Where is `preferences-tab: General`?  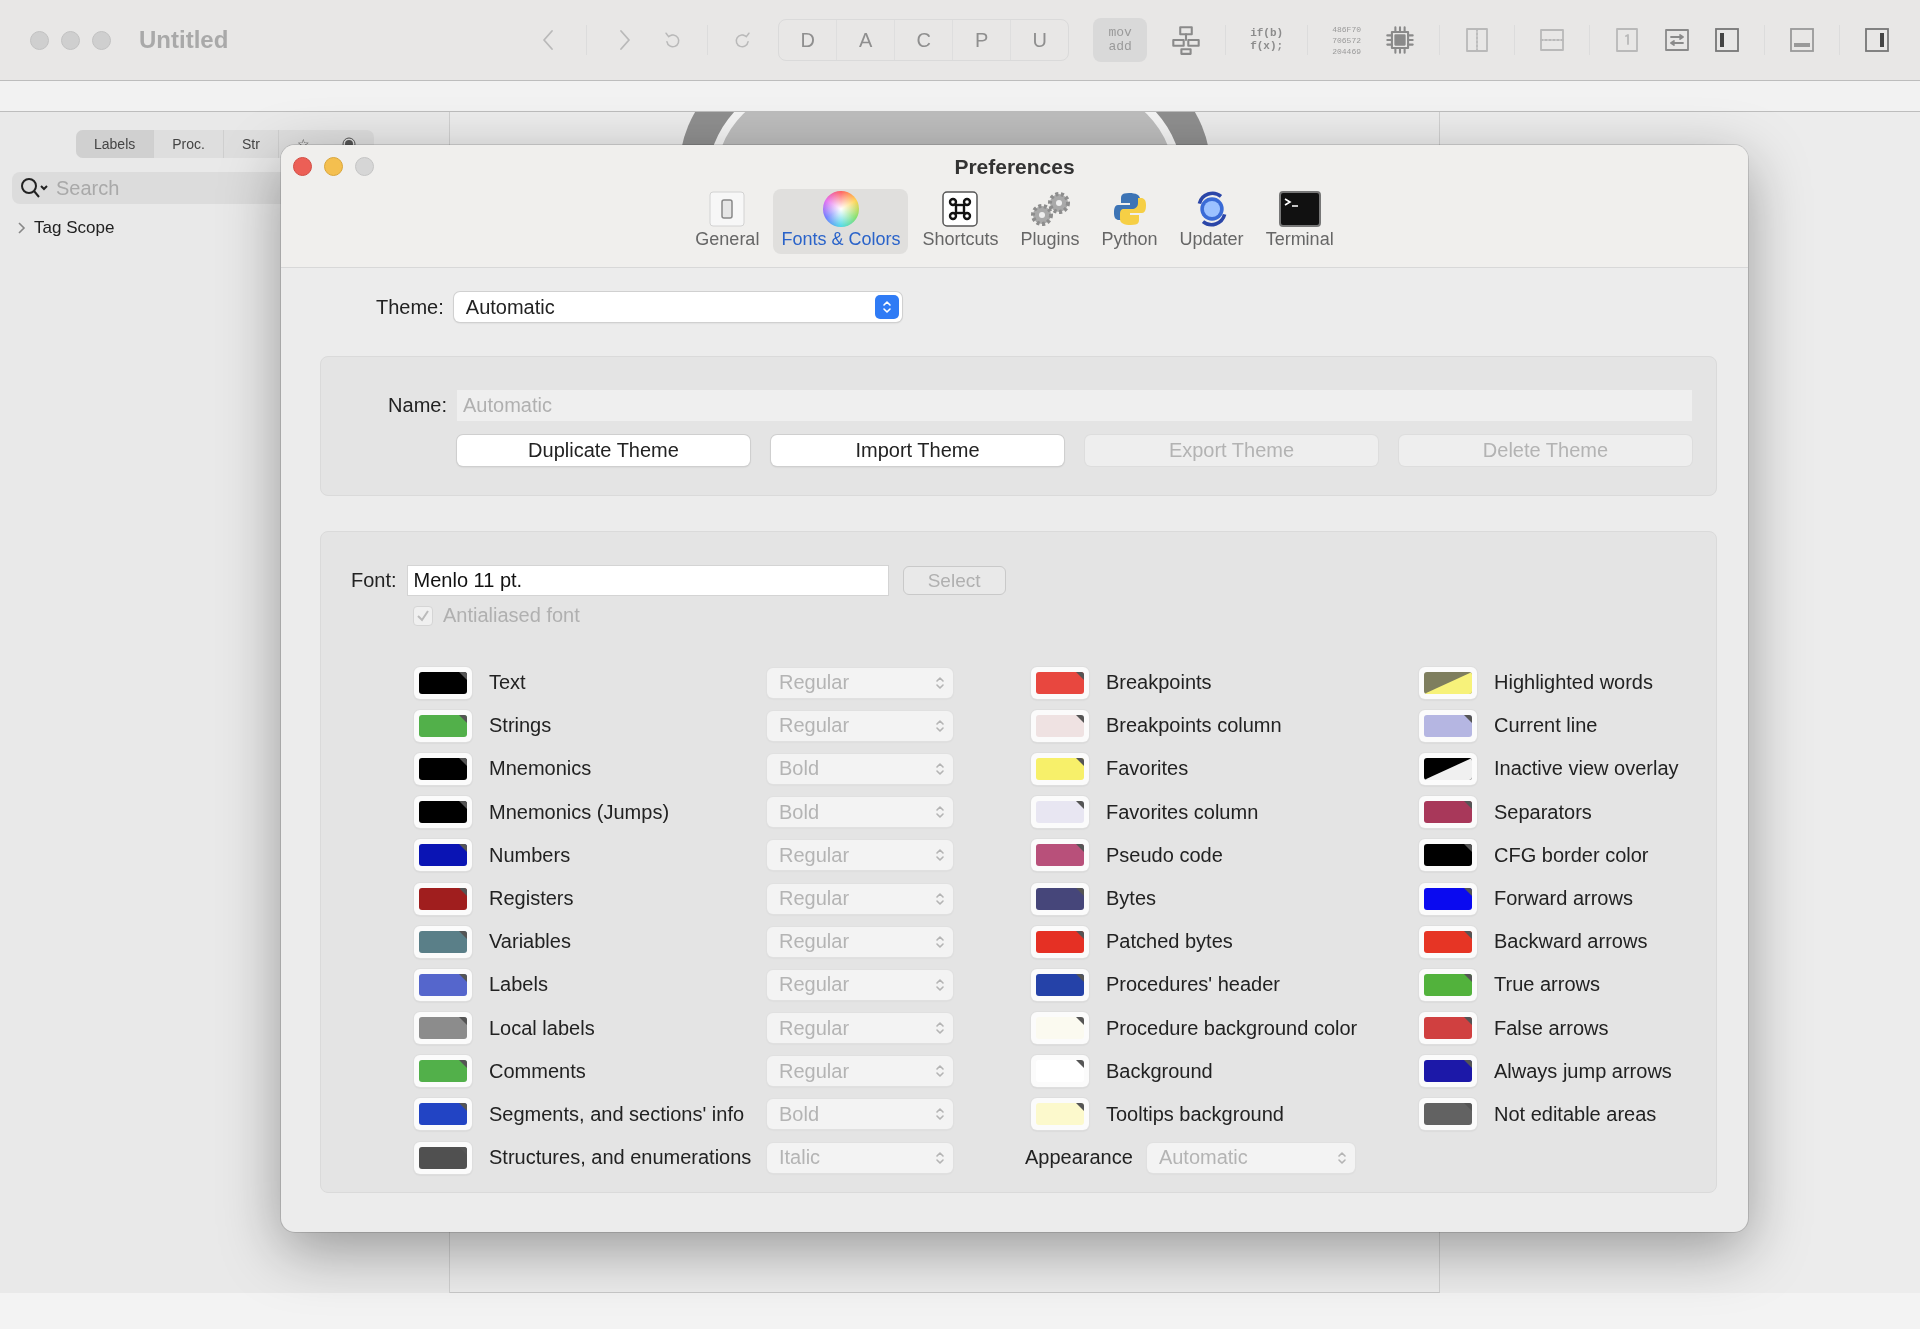
preferences-tab: General is located at coordinates (727, 221).